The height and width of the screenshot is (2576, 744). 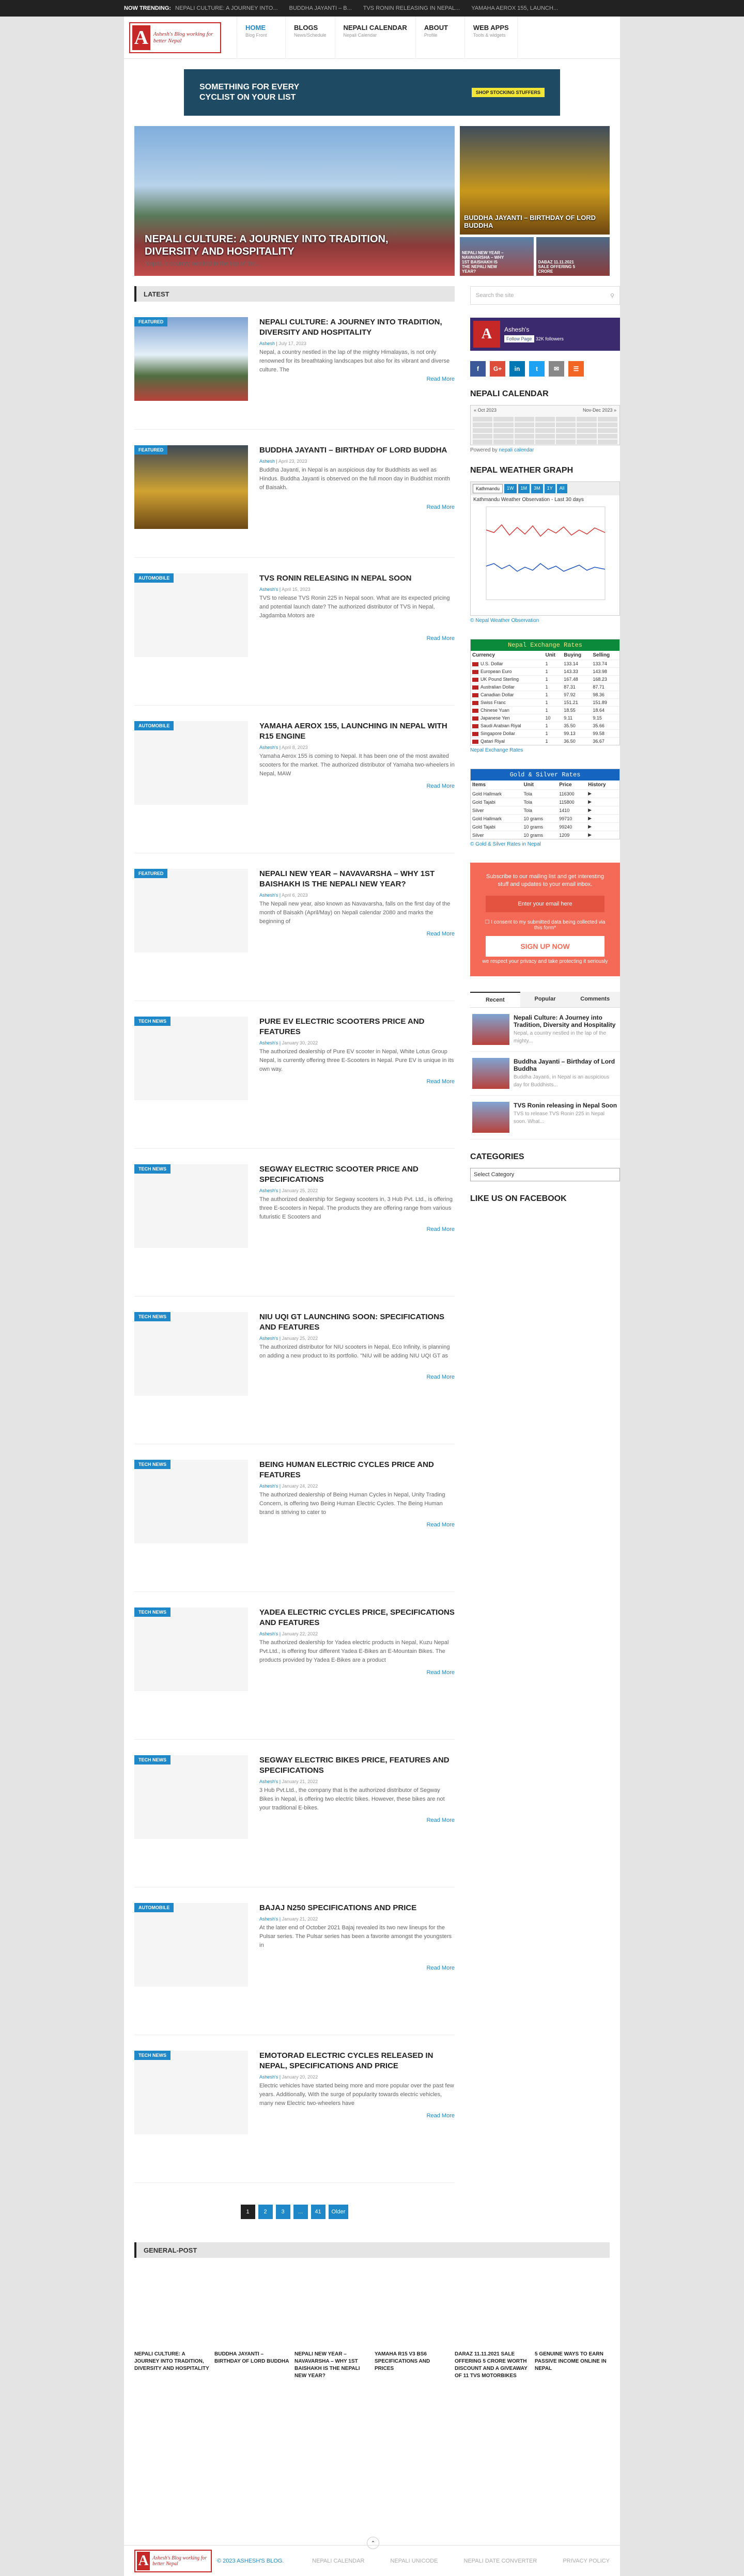 What do you see at coordinates (282, 2212) in the screenshot?
I see `page-link: 3` at bounding box center [282, 2212].